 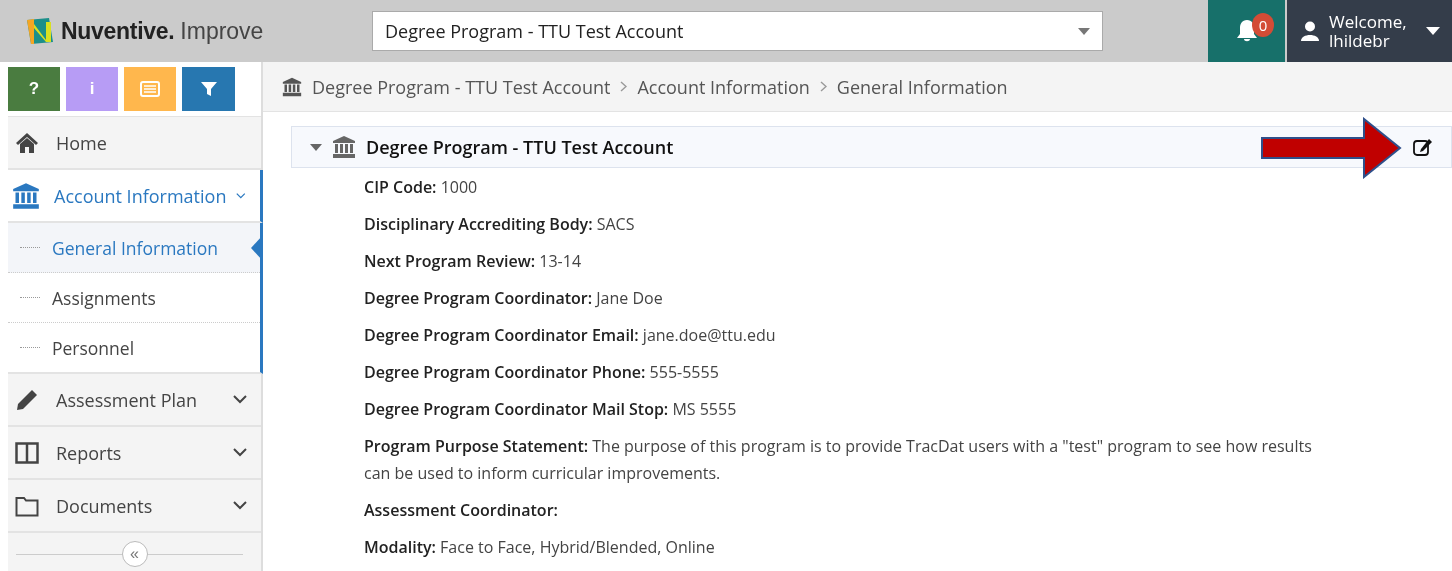 I want to click on user-menu: Welcome, lhildebr, so click(x=1369, y=31).